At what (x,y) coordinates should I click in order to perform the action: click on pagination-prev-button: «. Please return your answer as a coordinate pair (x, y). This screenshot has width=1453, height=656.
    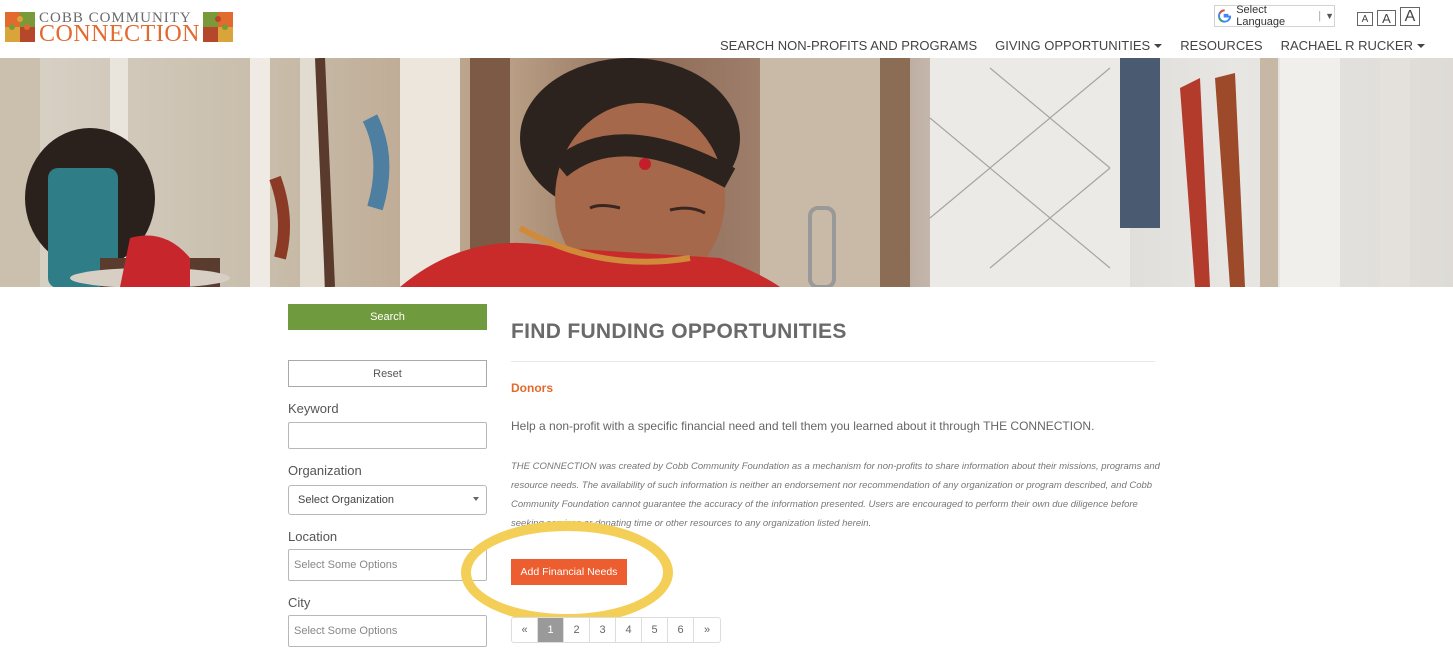
    Looking at the image, I should click on (525, 630).